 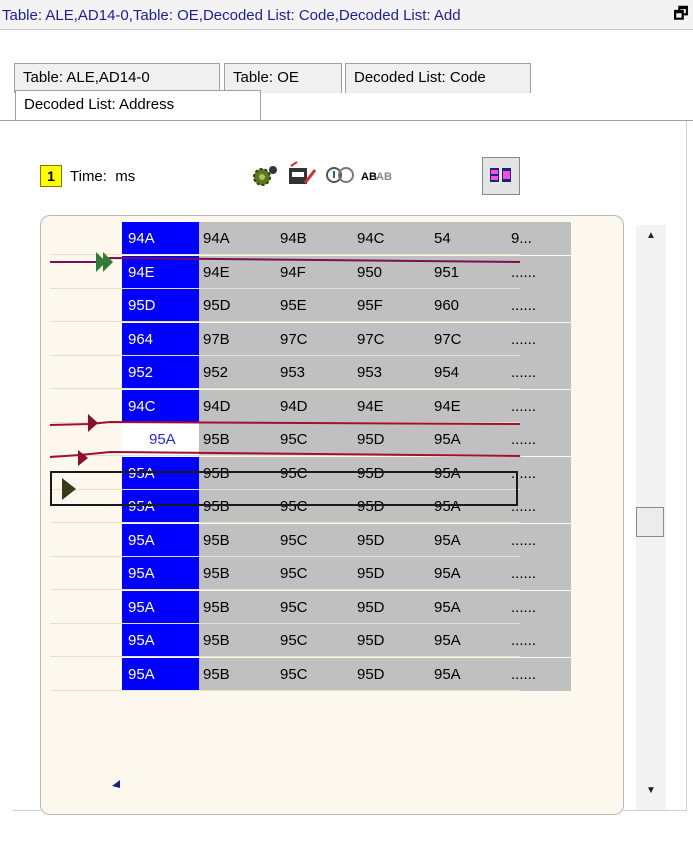 What do you see at coordinates (160, 238) in the screenshot?
I see `address-cell: 94A` at bounding box center [160, 238].